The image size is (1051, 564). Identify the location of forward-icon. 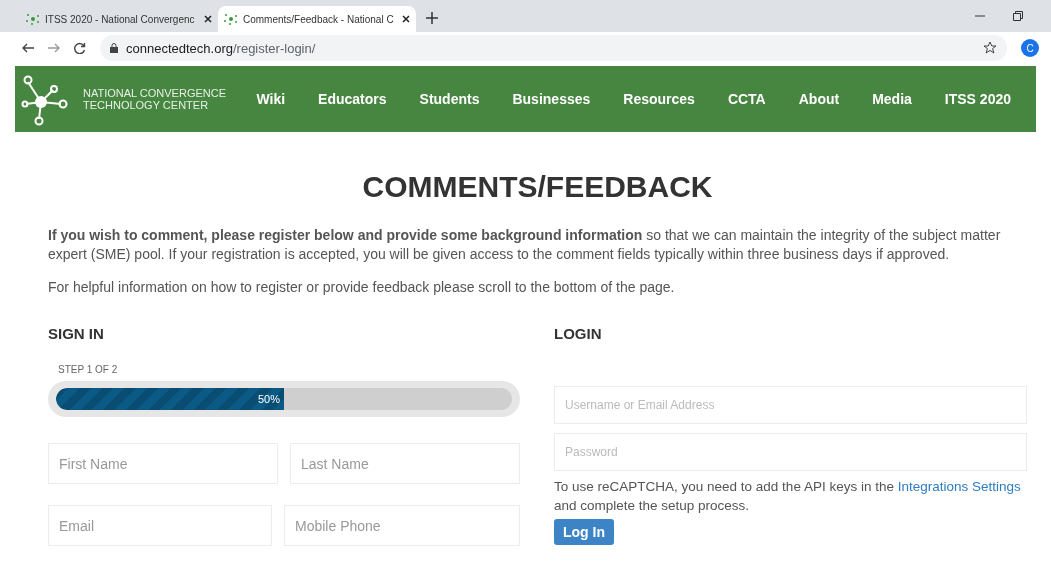
(54, 48).